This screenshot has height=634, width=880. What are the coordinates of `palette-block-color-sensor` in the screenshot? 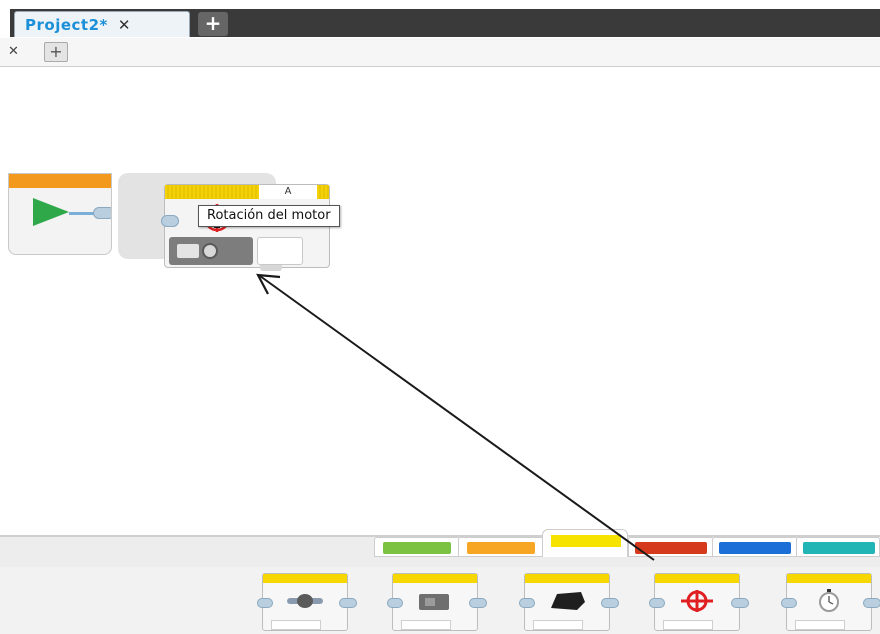 It's located at (437, 602).